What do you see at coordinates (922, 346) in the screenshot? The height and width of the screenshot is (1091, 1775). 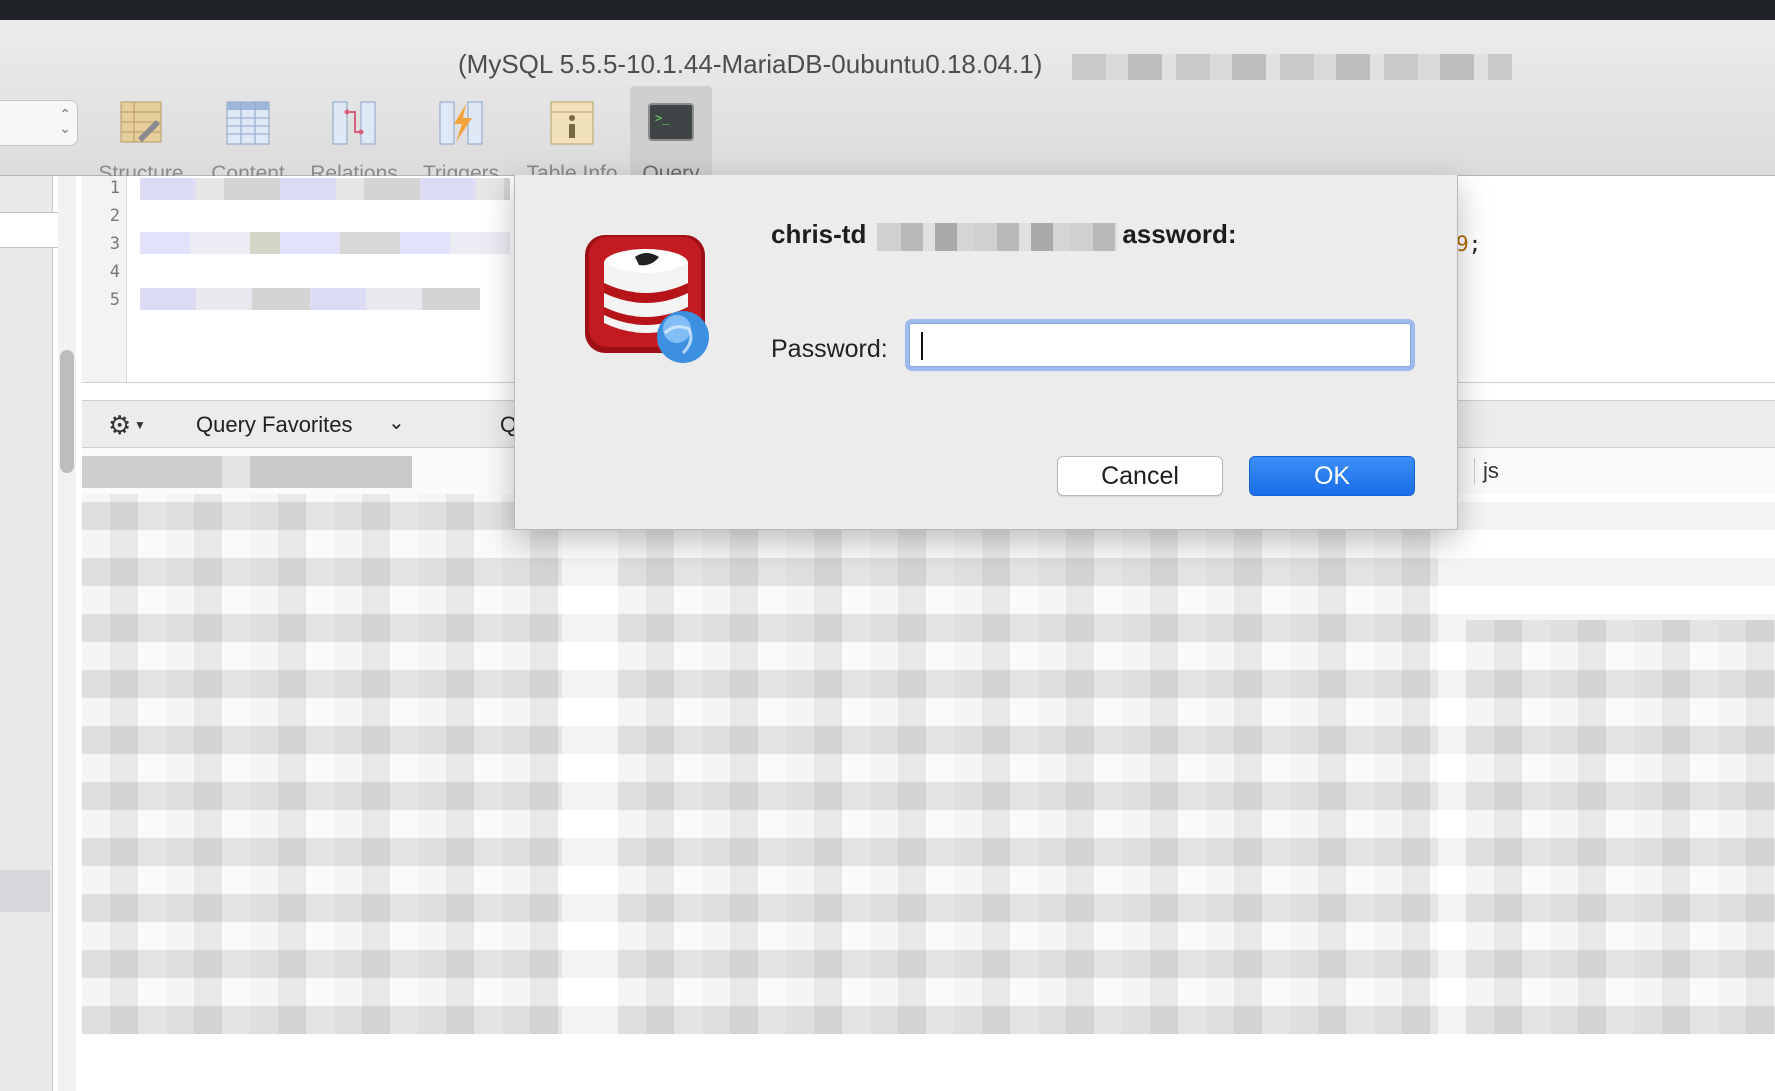 I see `text-cursor` at bounding box center [922, 346].